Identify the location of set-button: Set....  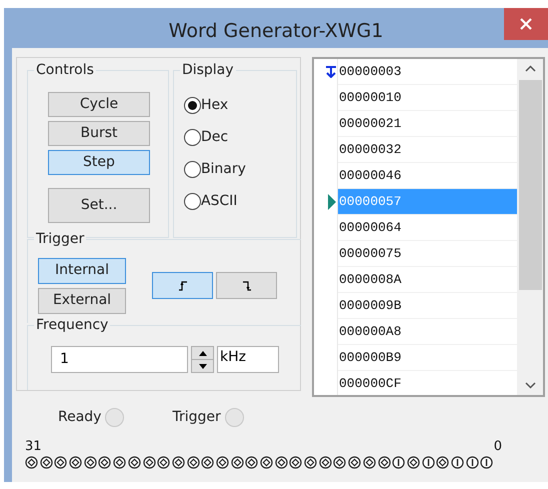
(99, 205).